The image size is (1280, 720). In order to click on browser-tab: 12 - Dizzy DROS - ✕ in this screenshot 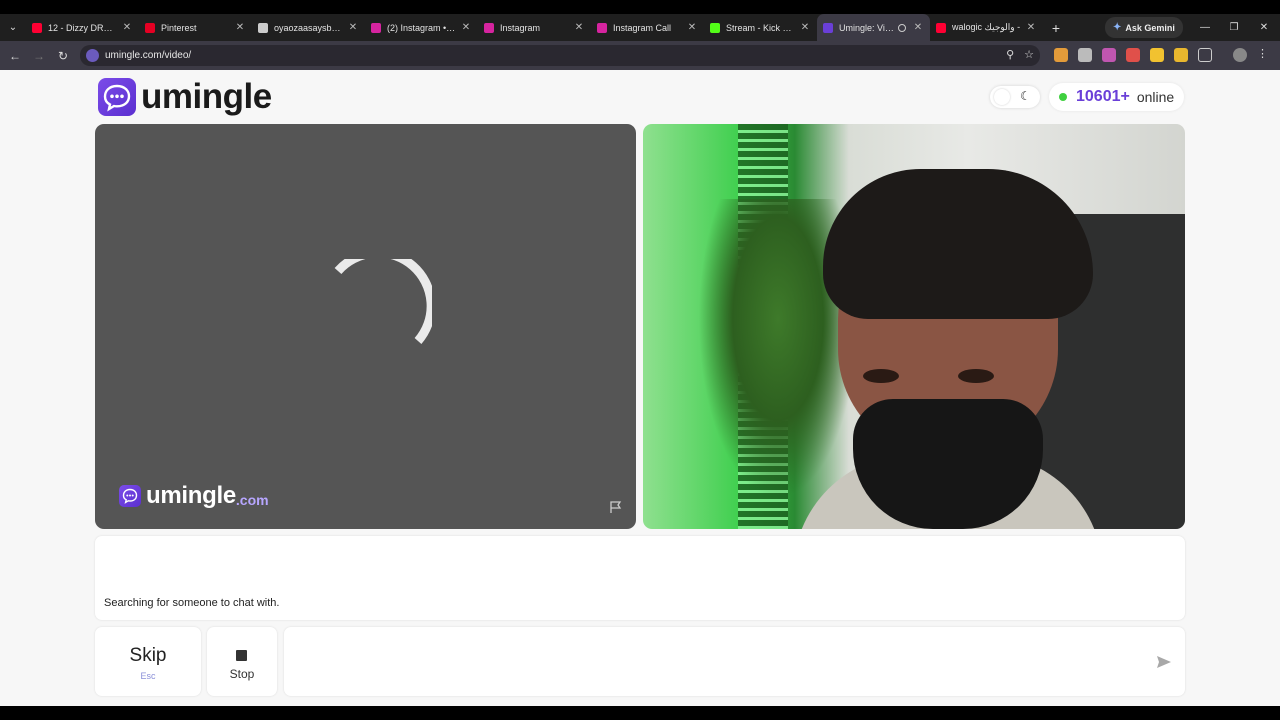, I will do `click(82, 27)`.